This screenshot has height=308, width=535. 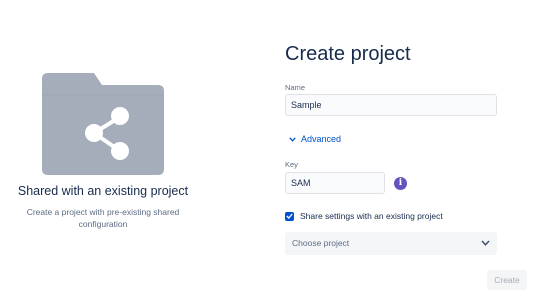 I want to click on key-label: Key, so click(x=291, y=164).